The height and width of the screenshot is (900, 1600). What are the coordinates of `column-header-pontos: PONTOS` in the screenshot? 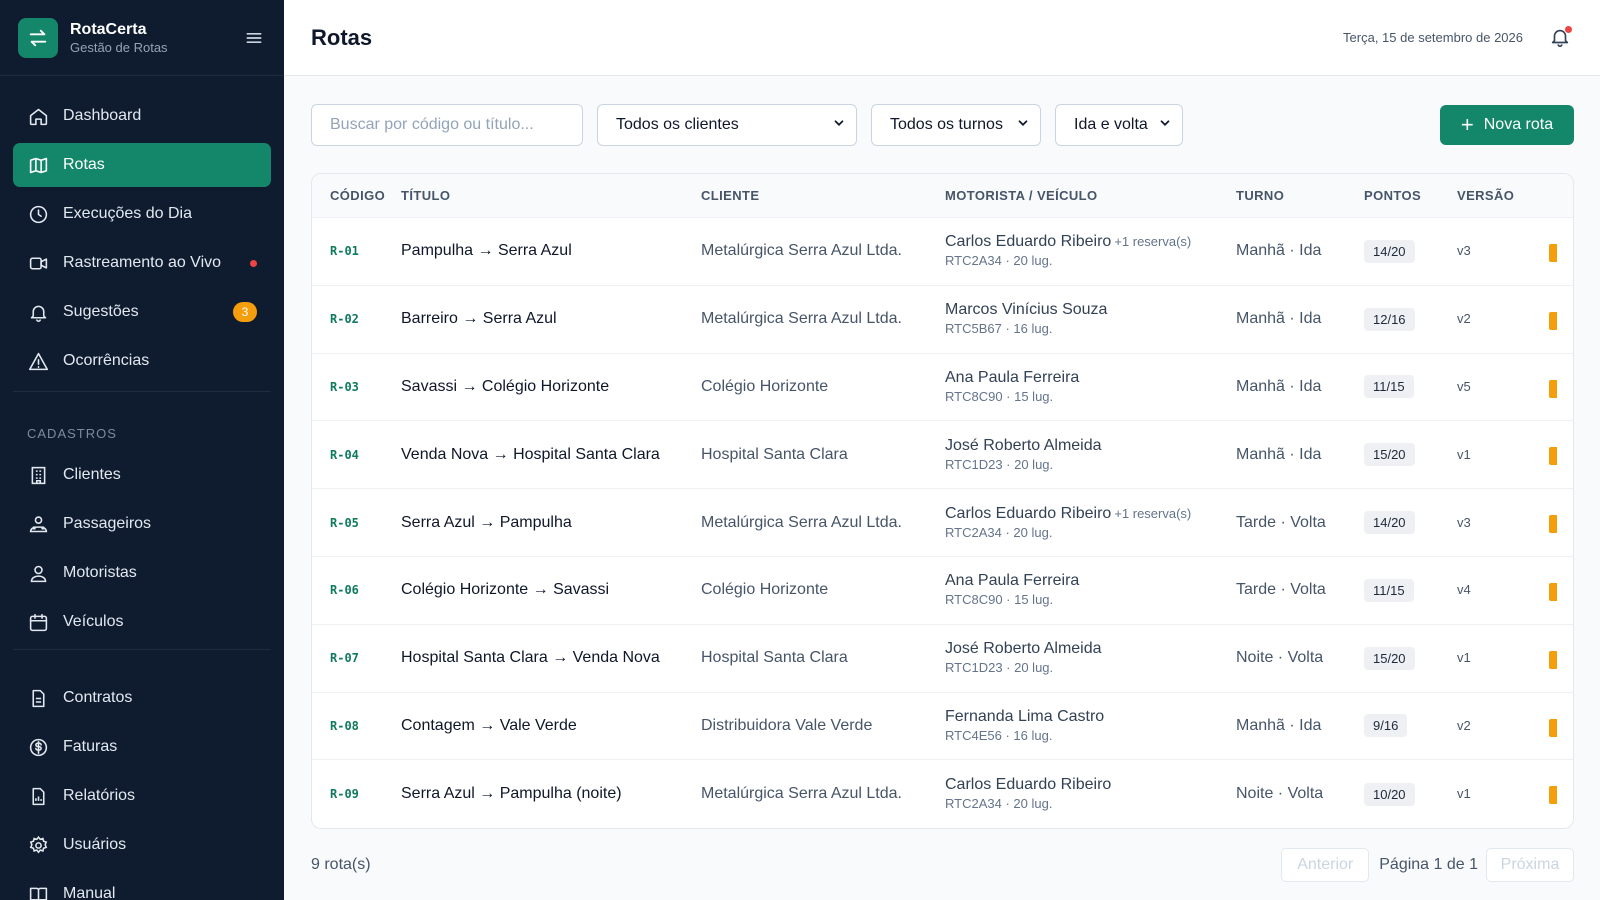 It's located at (1410, 195).